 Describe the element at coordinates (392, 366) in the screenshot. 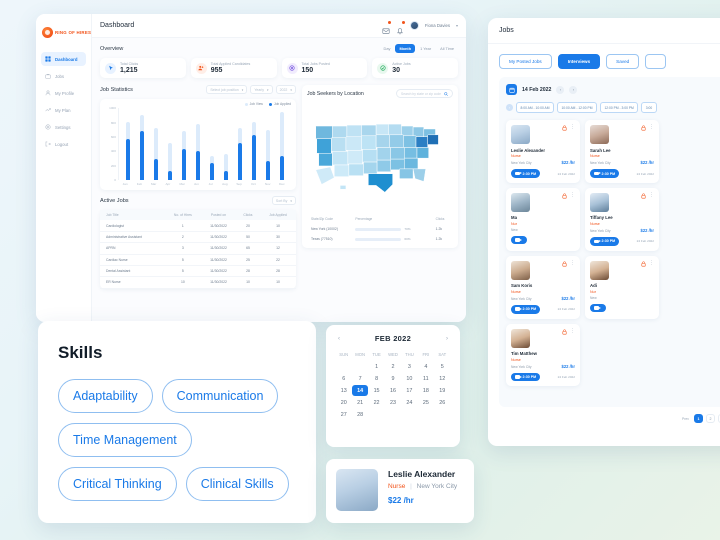

I see `calendar-day: 2` at that location.